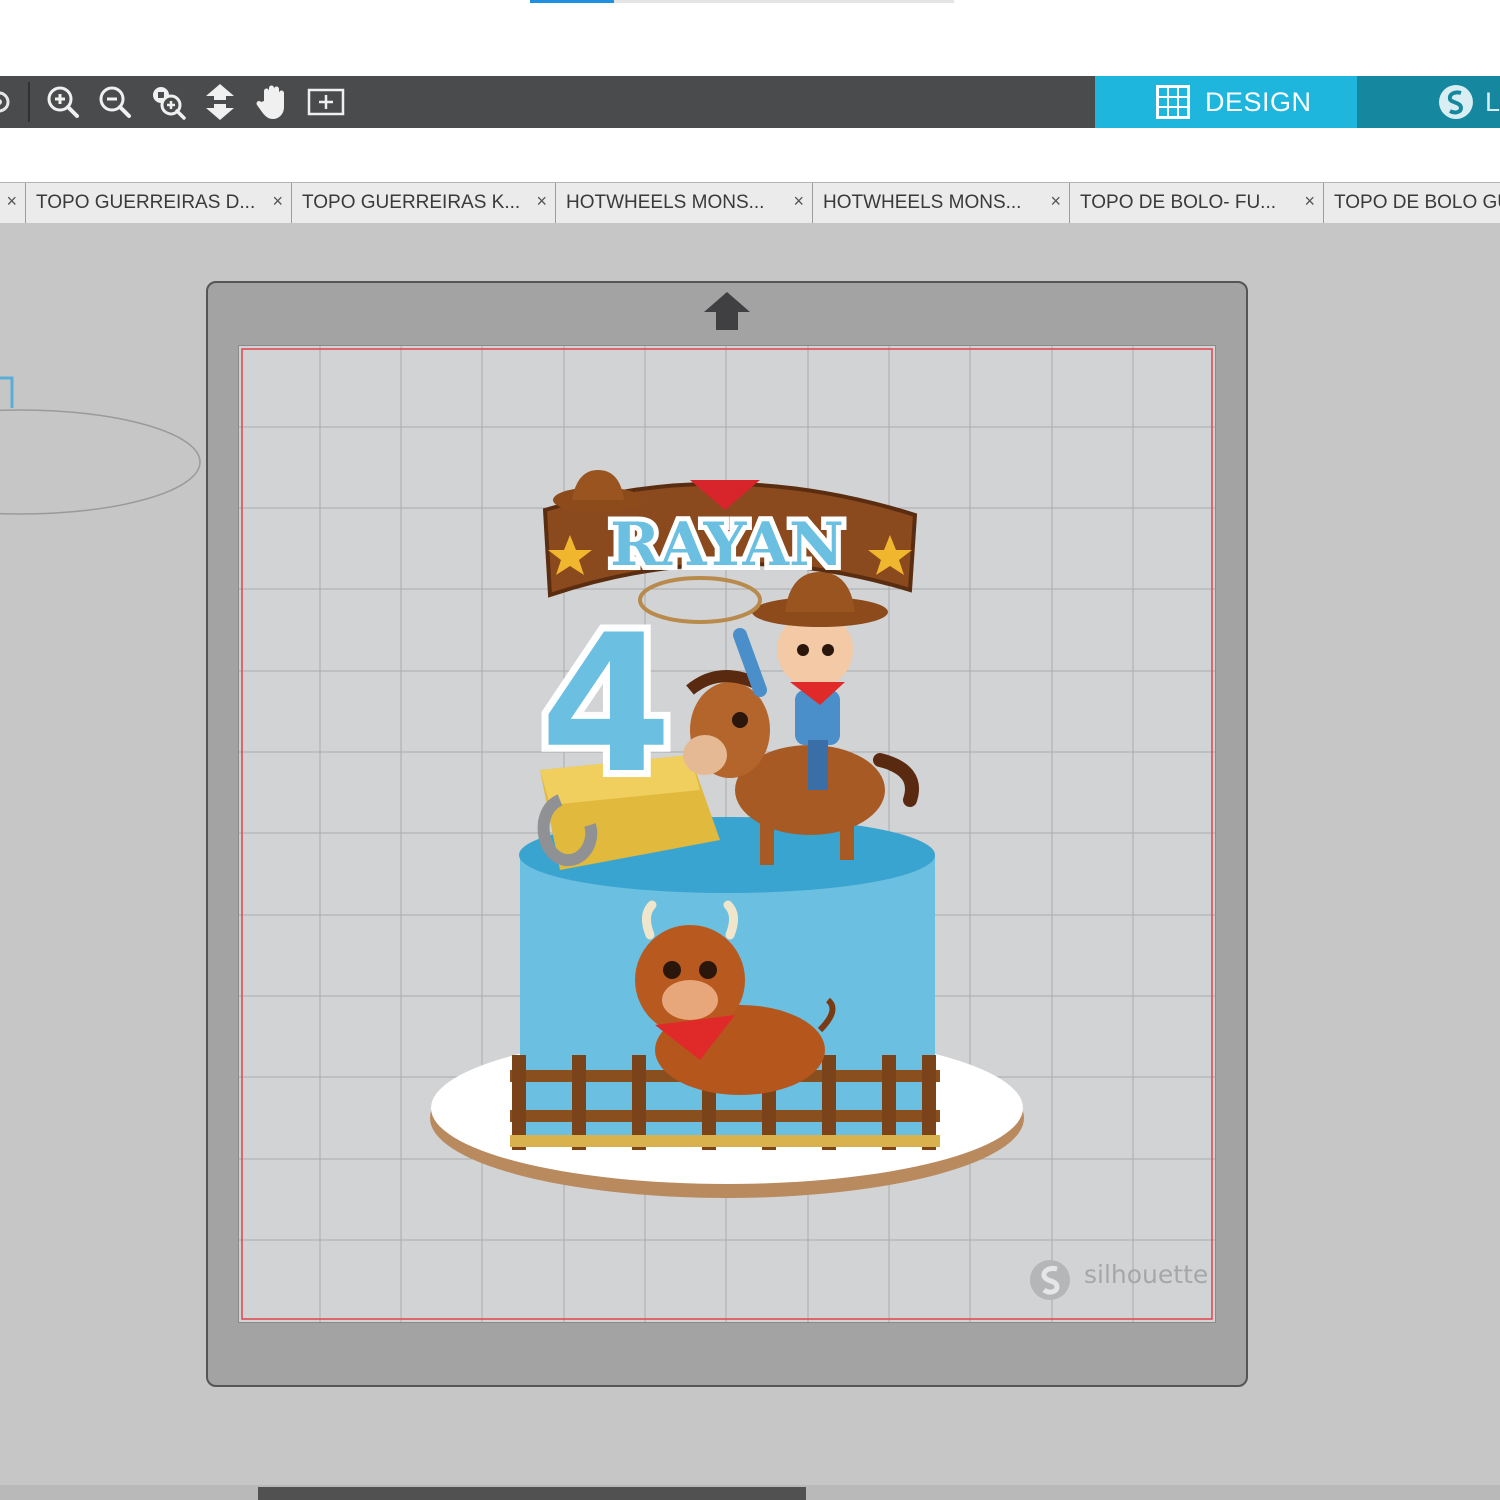  What do you see at coordinates (273, 102) in the screenshot?
I see `pan-hand-icon` at bounding box center [273, 102].